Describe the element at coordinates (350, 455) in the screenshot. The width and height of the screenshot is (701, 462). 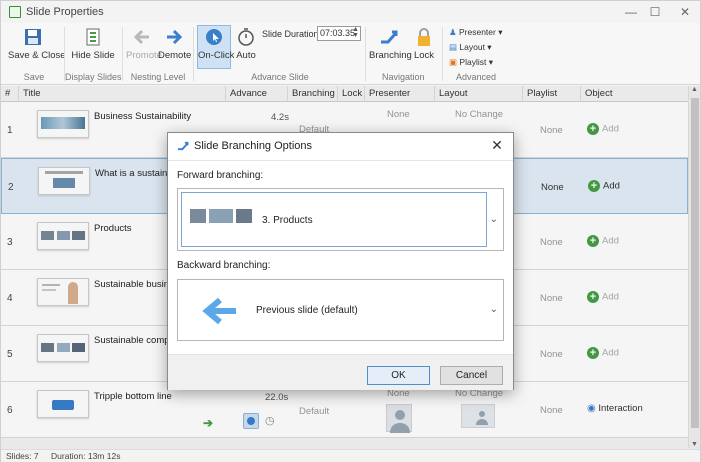
I see `status-bar: Slides: 7 Duration: 13m 12s` at that location.